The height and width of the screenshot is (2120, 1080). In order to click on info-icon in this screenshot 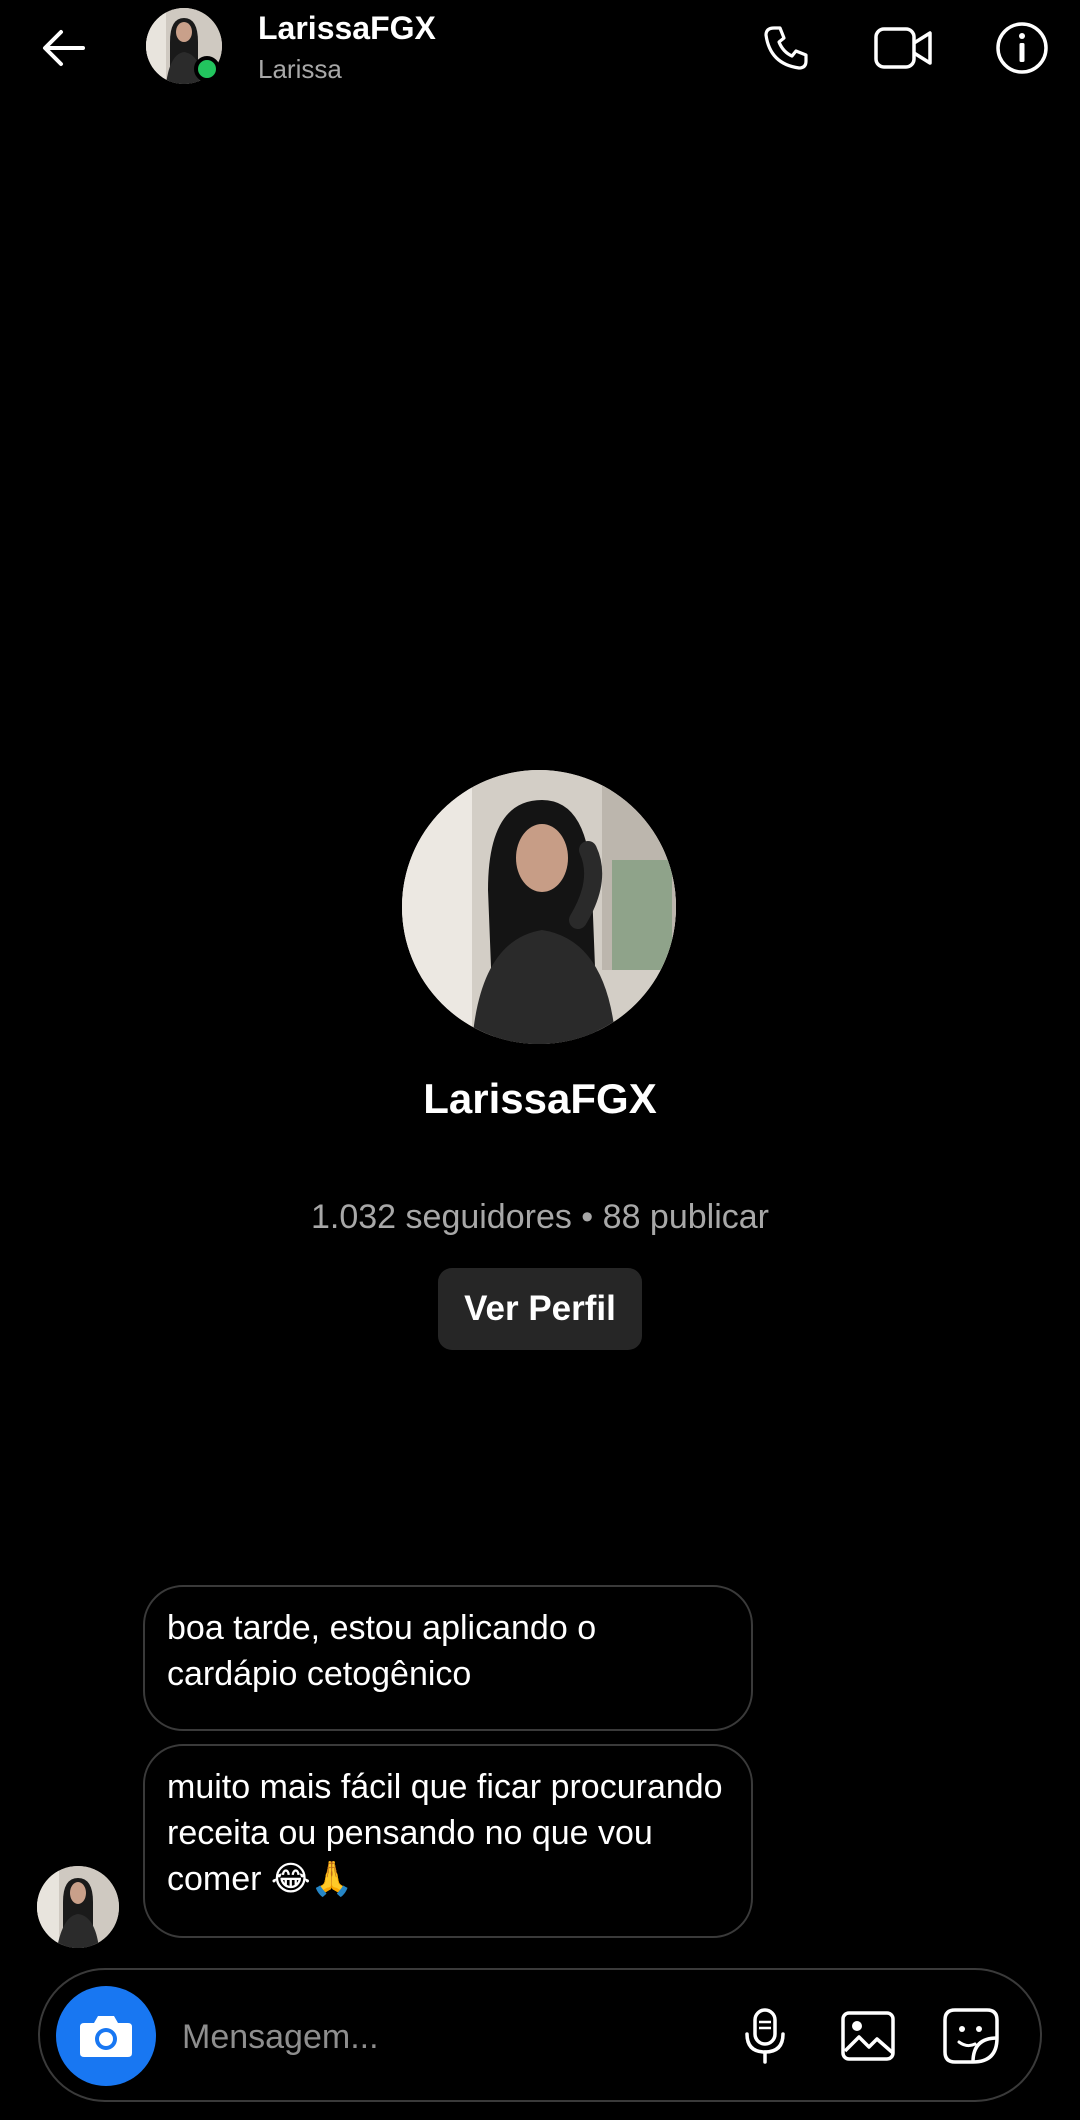, I will do `click(1022, 48)`.